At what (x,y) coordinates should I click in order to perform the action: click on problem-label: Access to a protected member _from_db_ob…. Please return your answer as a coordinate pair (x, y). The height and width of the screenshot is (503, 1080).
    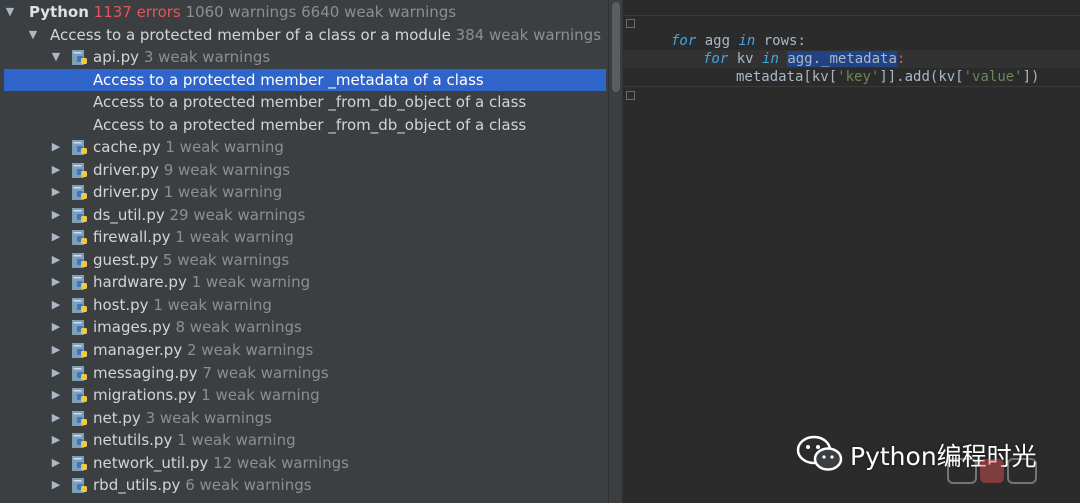
    Looking at the image, I should click on (310, 125).